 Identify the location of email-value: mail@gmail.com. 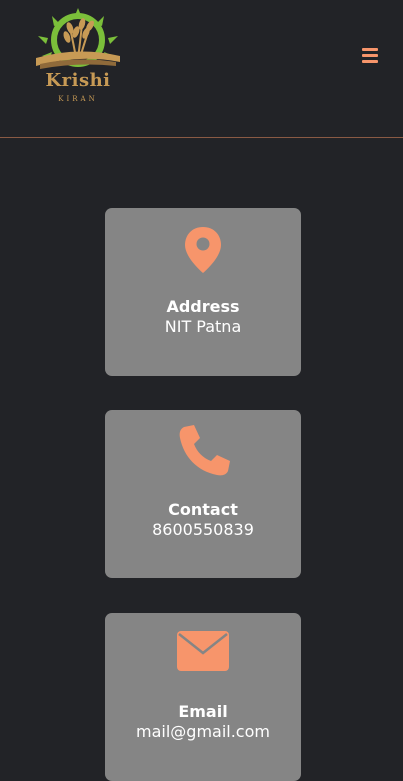
(203, 731).